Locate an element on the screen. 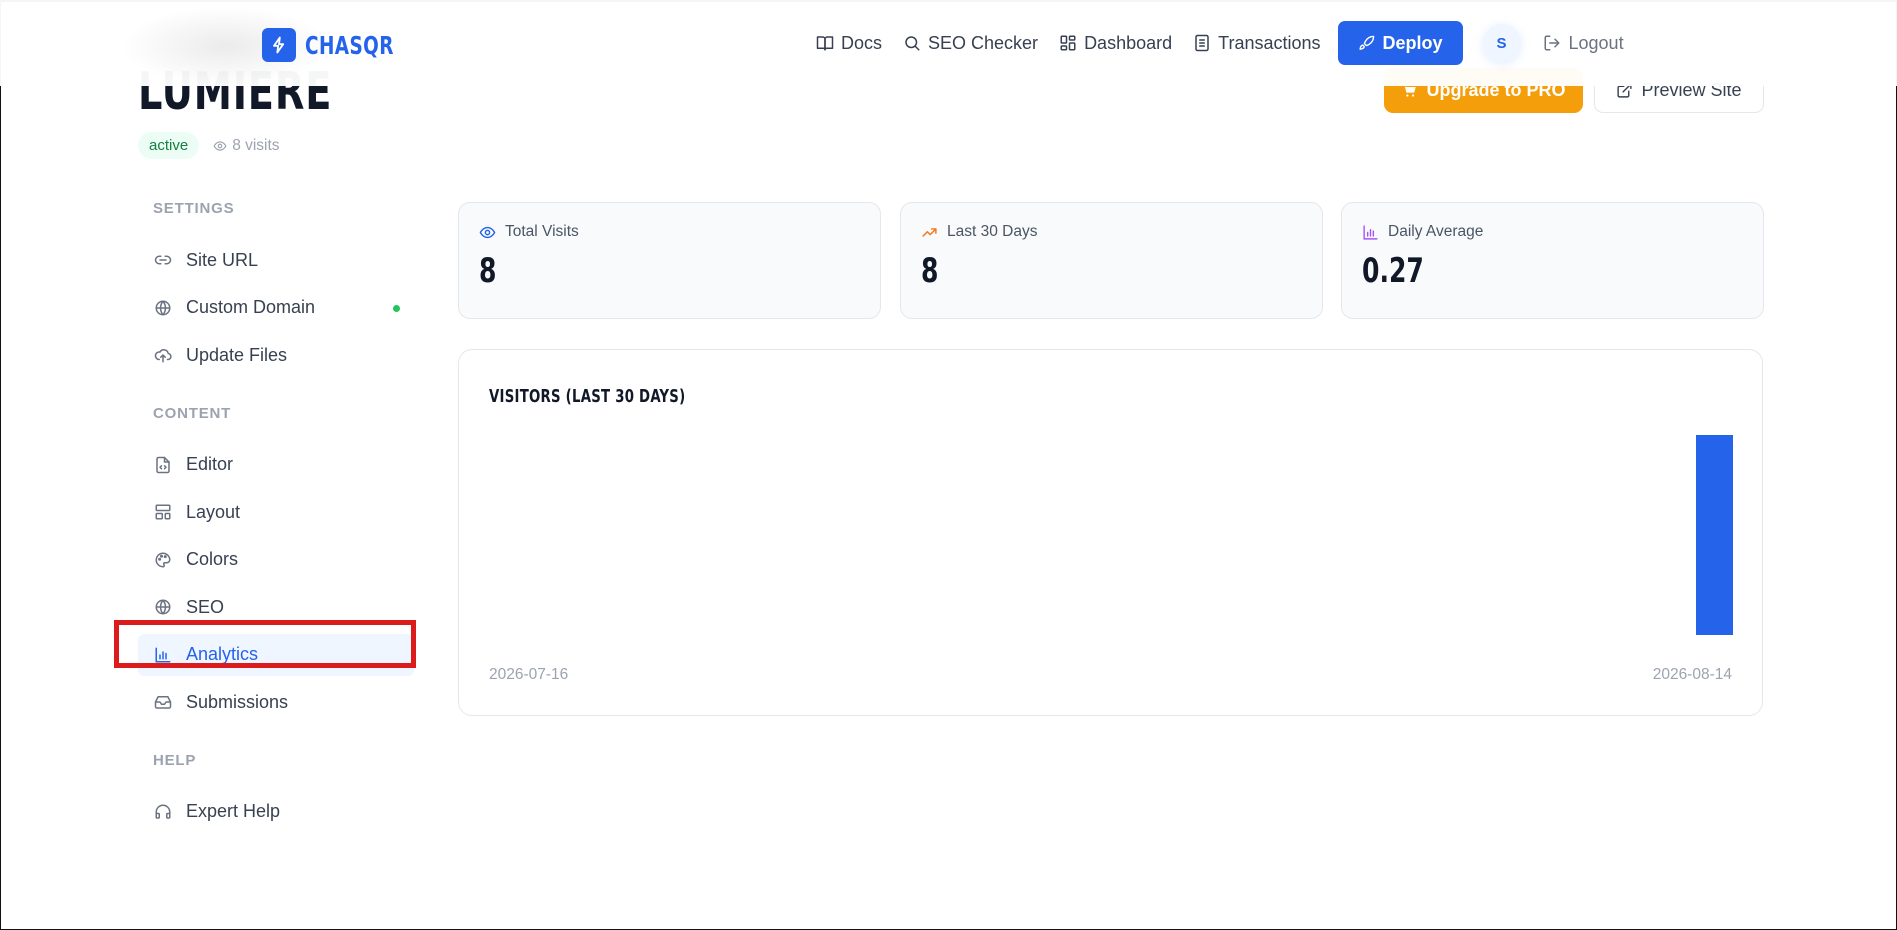 The image size is (1897, 930). sidebar-item-label: Update Files is located at coordinates (237, 354).